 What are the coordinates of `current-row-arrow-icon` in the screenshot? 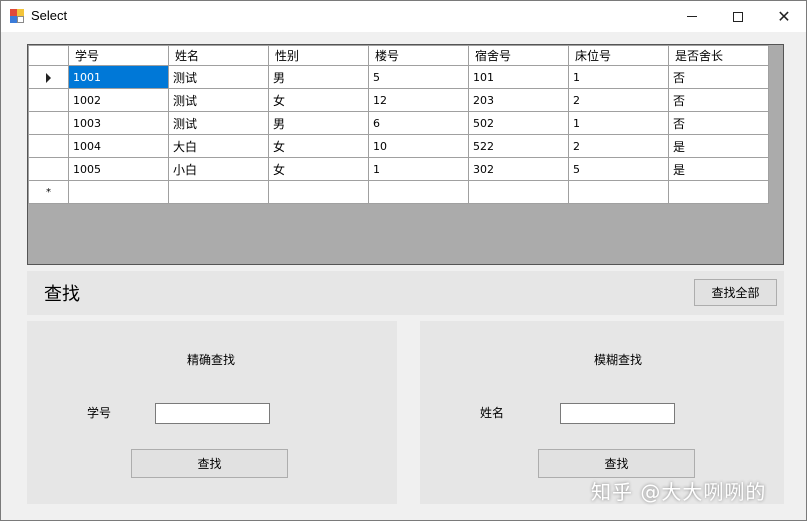 It's located at (48, 77).